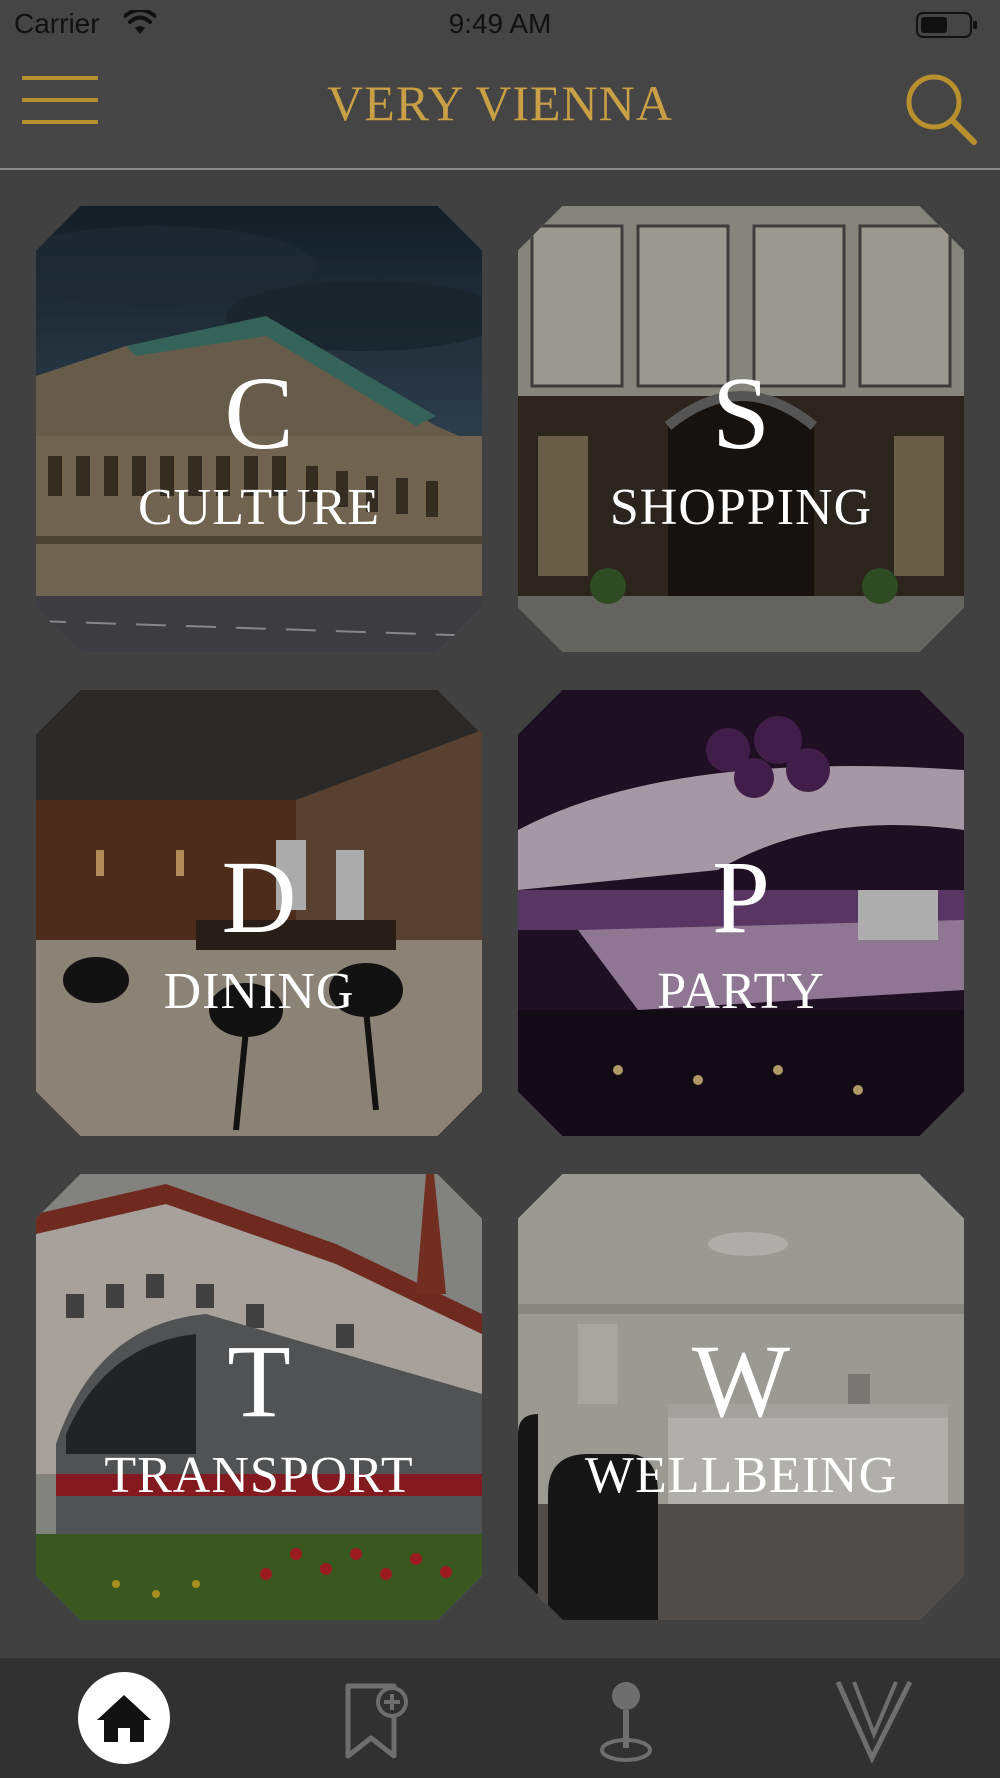 This screenshot has height=1778, width=1000. I want to click on category-tile-party: P PARTY, so click(741, 913).